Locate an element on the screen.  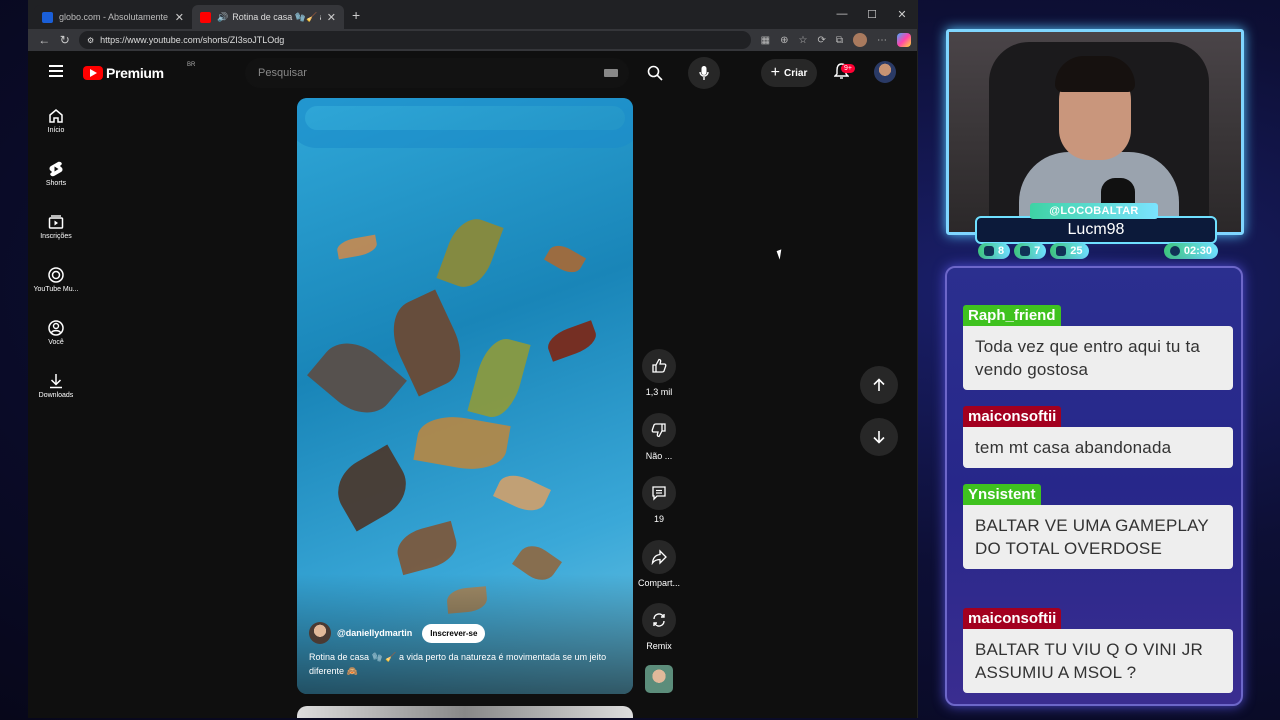
youtube-premium-logo: Premium BR is located at coordinates (139, 71).